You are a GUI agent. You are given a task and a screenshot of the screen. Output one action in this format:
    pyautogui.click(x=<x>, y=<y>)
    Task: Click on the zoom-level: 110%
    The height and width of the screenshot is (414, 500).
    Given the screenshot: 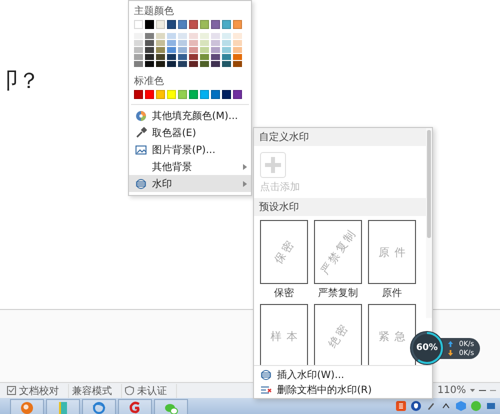 What is the action you would take?
    pyautogui.click(x=451, y=390)
    